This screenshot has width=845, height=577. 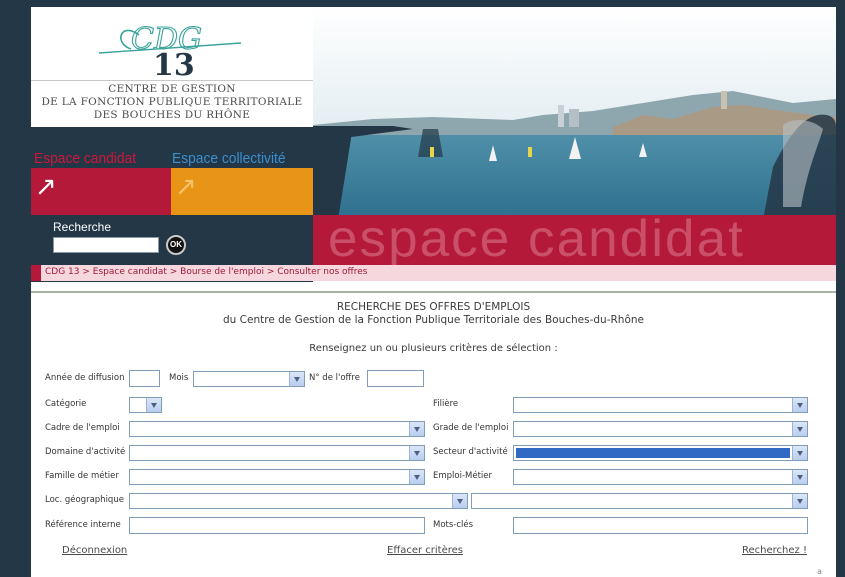 I want to click on mois-label: Mois, so click(x=179, y=378).